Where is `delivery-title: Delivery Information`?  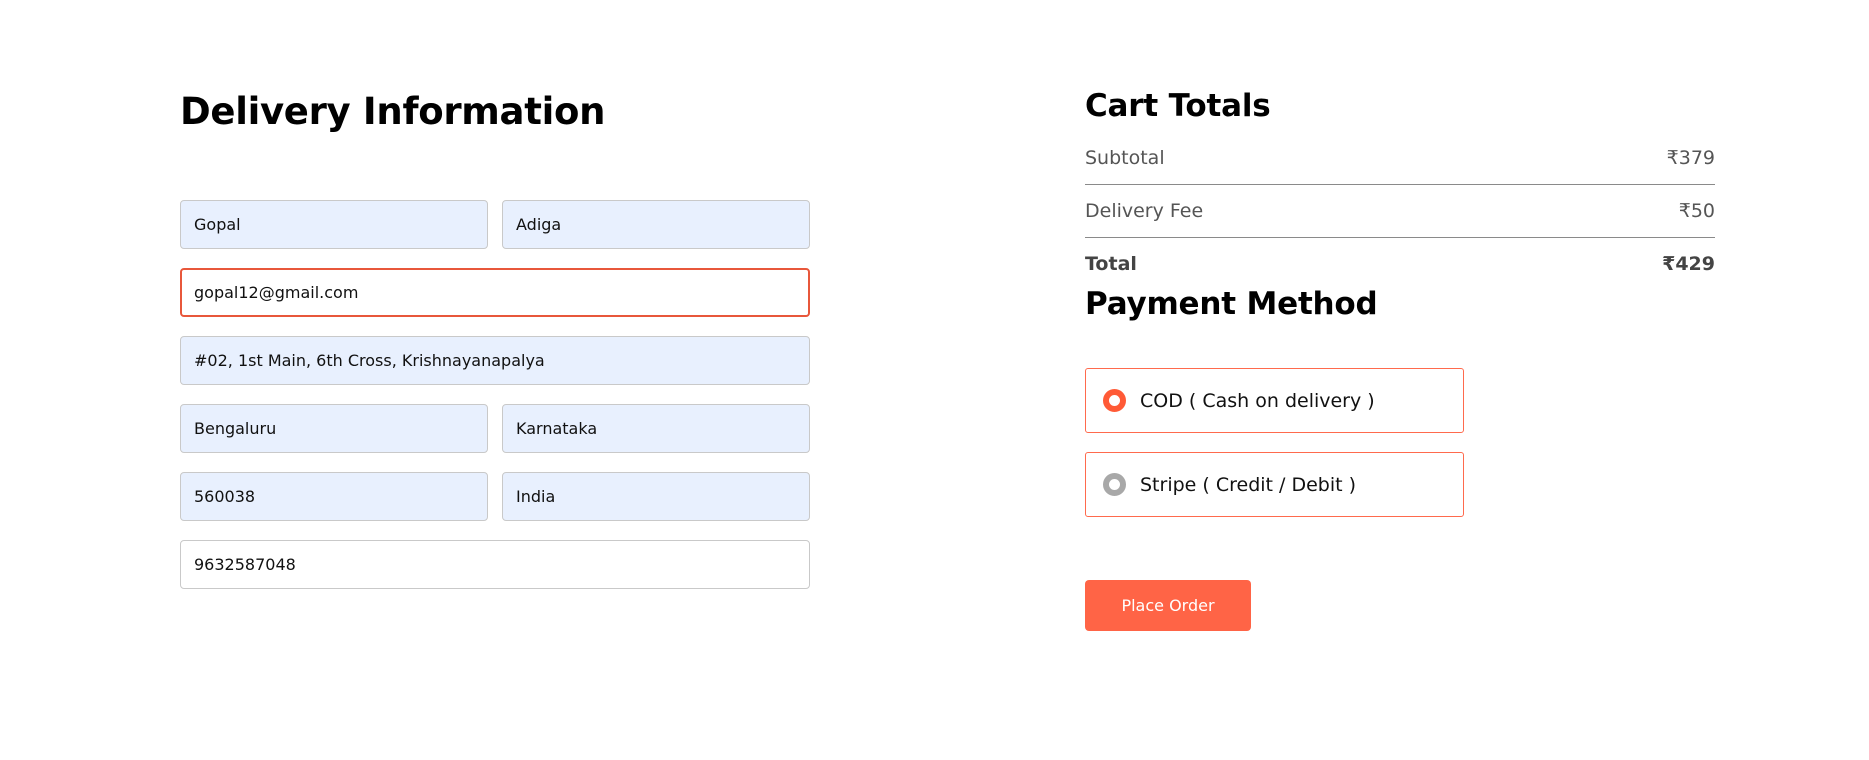
delivery-title: Delivery Information is located at coordinates (393, 111).